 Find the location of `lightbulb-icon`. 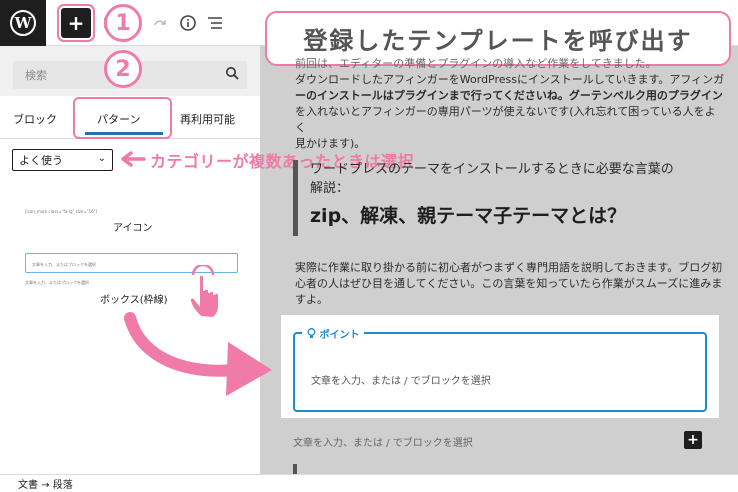

lightbulb-icon is located at coordinates (313, 334).